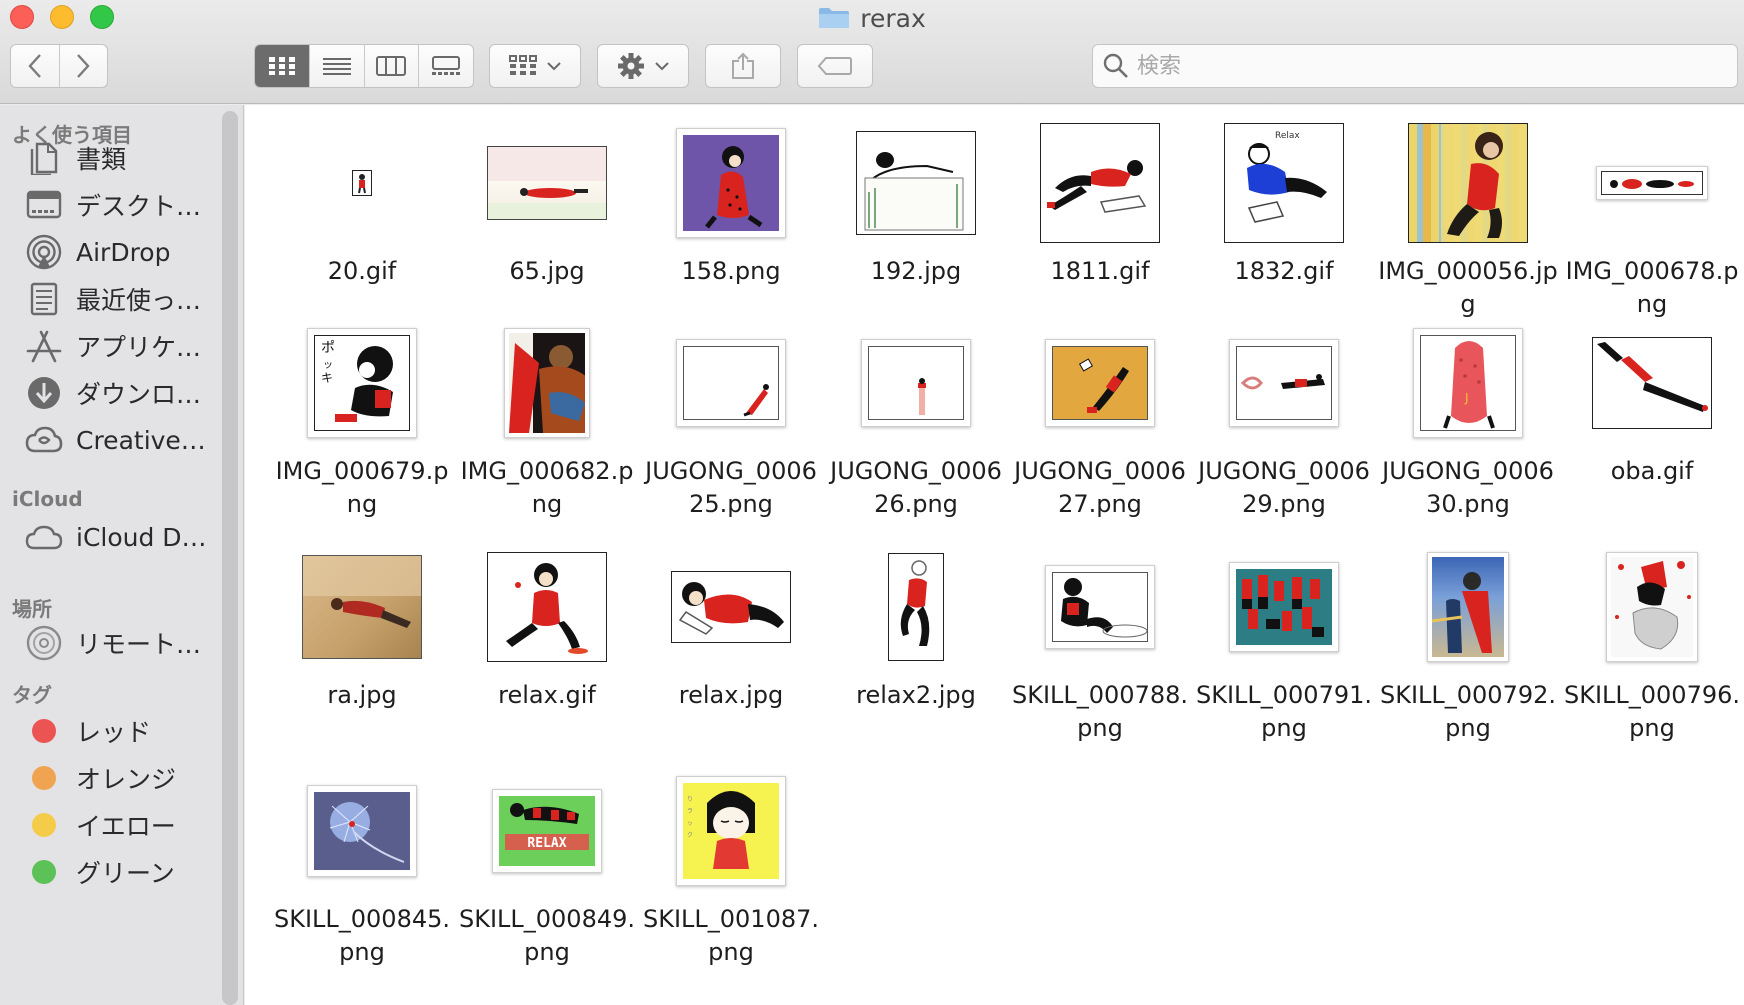 The image size is (1744, 1005). Describe the element at coordinates (731, 695) in the screenshot. I see `file-name: relax.jpg` at that location.